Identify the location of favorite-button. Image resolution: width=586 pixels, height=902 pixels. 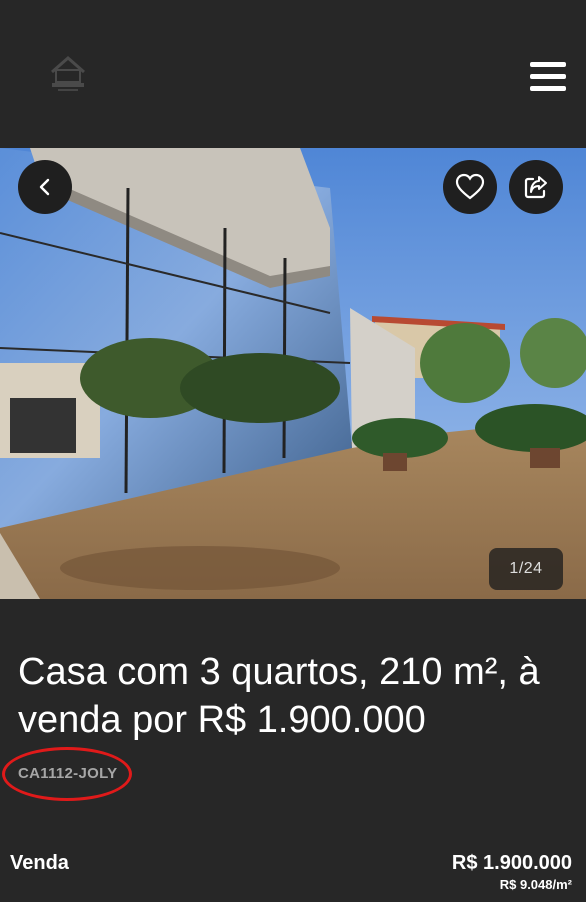
(470, 187).